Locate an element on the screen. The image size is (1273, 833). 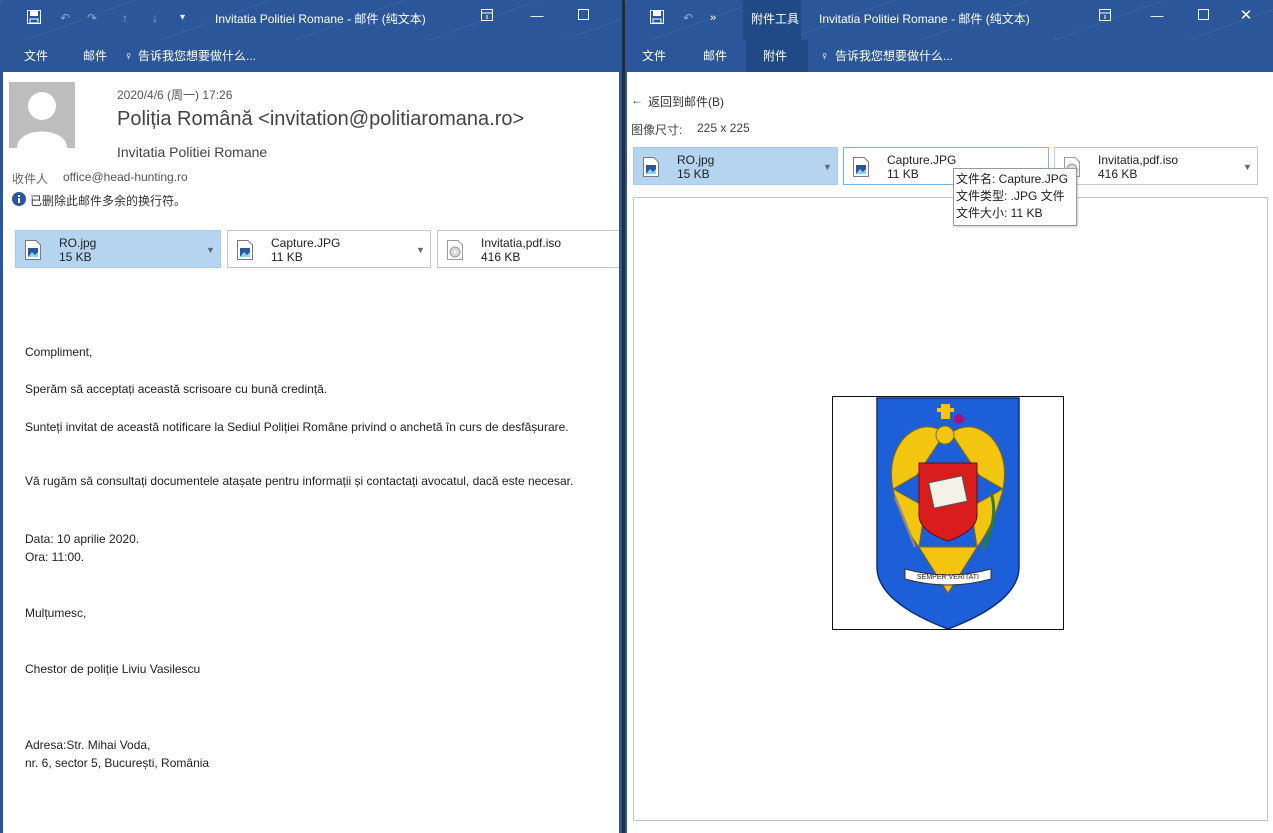
attachment-invitatia-iso: Invitatia,pdf.iso 416 KB is located at coordinates (529, 249).